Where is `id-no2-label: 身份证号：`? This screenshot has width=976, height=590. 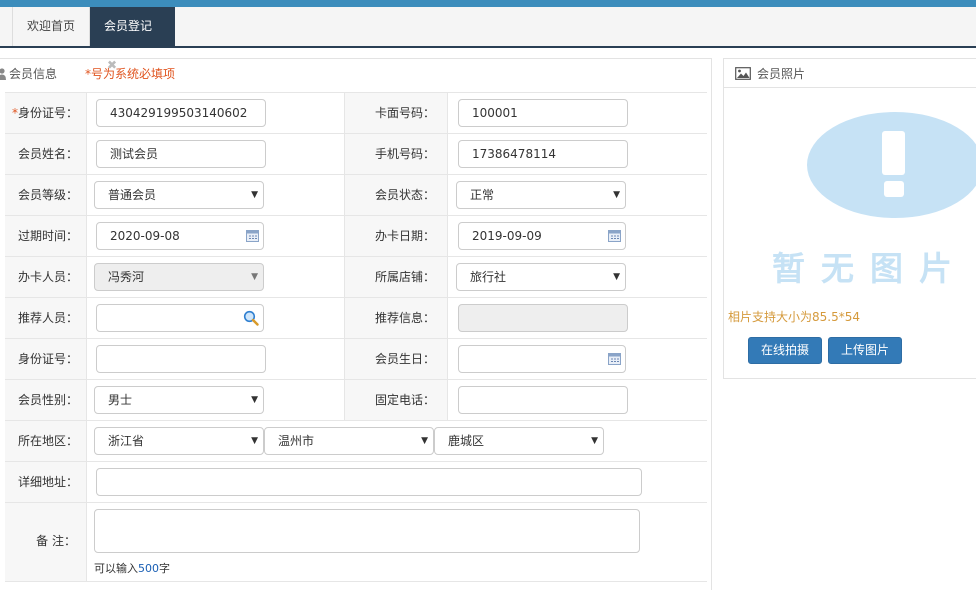 id-no2-label: 身份证号： is located at coordinates (46, 359).